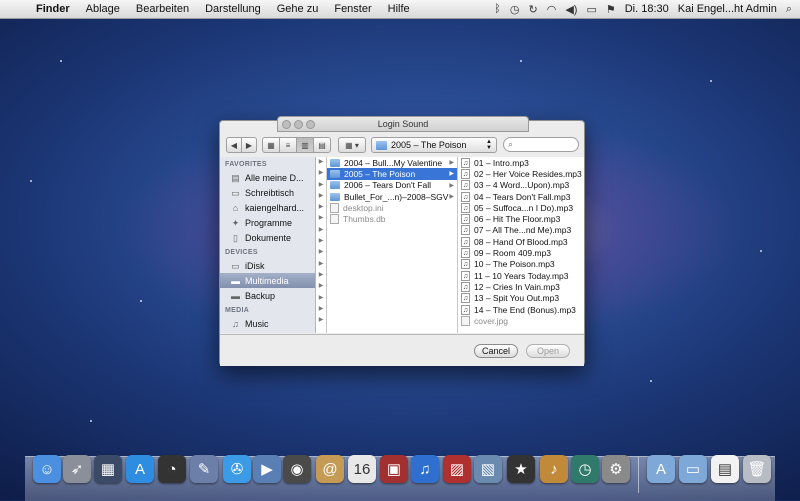 This screenshot has width=800, height=501. What do you see at coordinates (394, 469) in the screenshot?
I see `photo-booth-icon: ▣` at bounding box center [394, 469].